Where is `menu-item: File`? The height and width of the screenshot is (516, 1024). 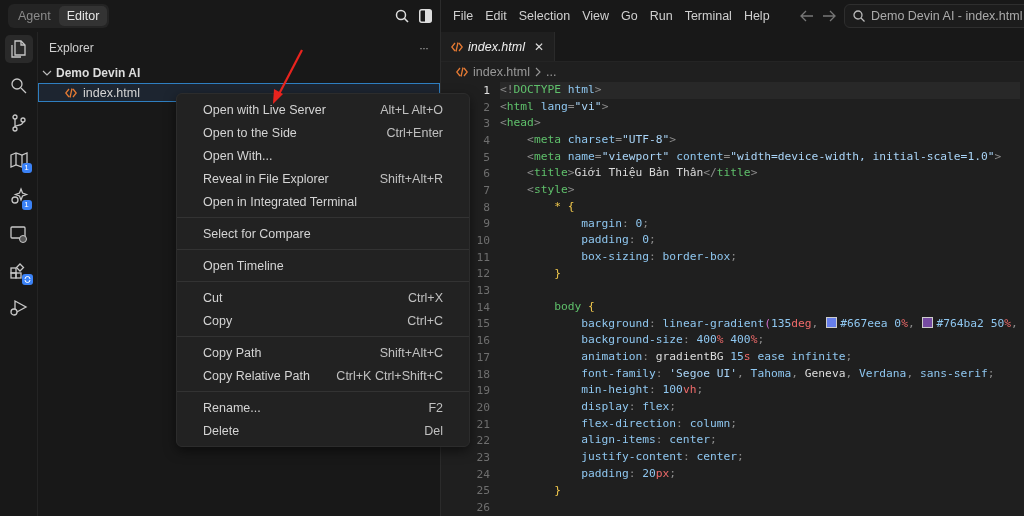 menu-item: File is located at coordinates (463, 16).